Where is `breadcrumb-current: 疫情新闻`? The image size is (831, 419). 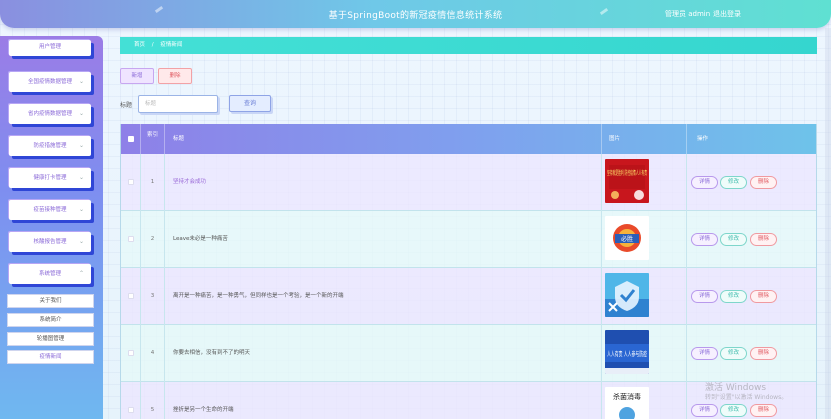 breadcrumb-current: 疫情新闻 is located at coordinates (171, 45).